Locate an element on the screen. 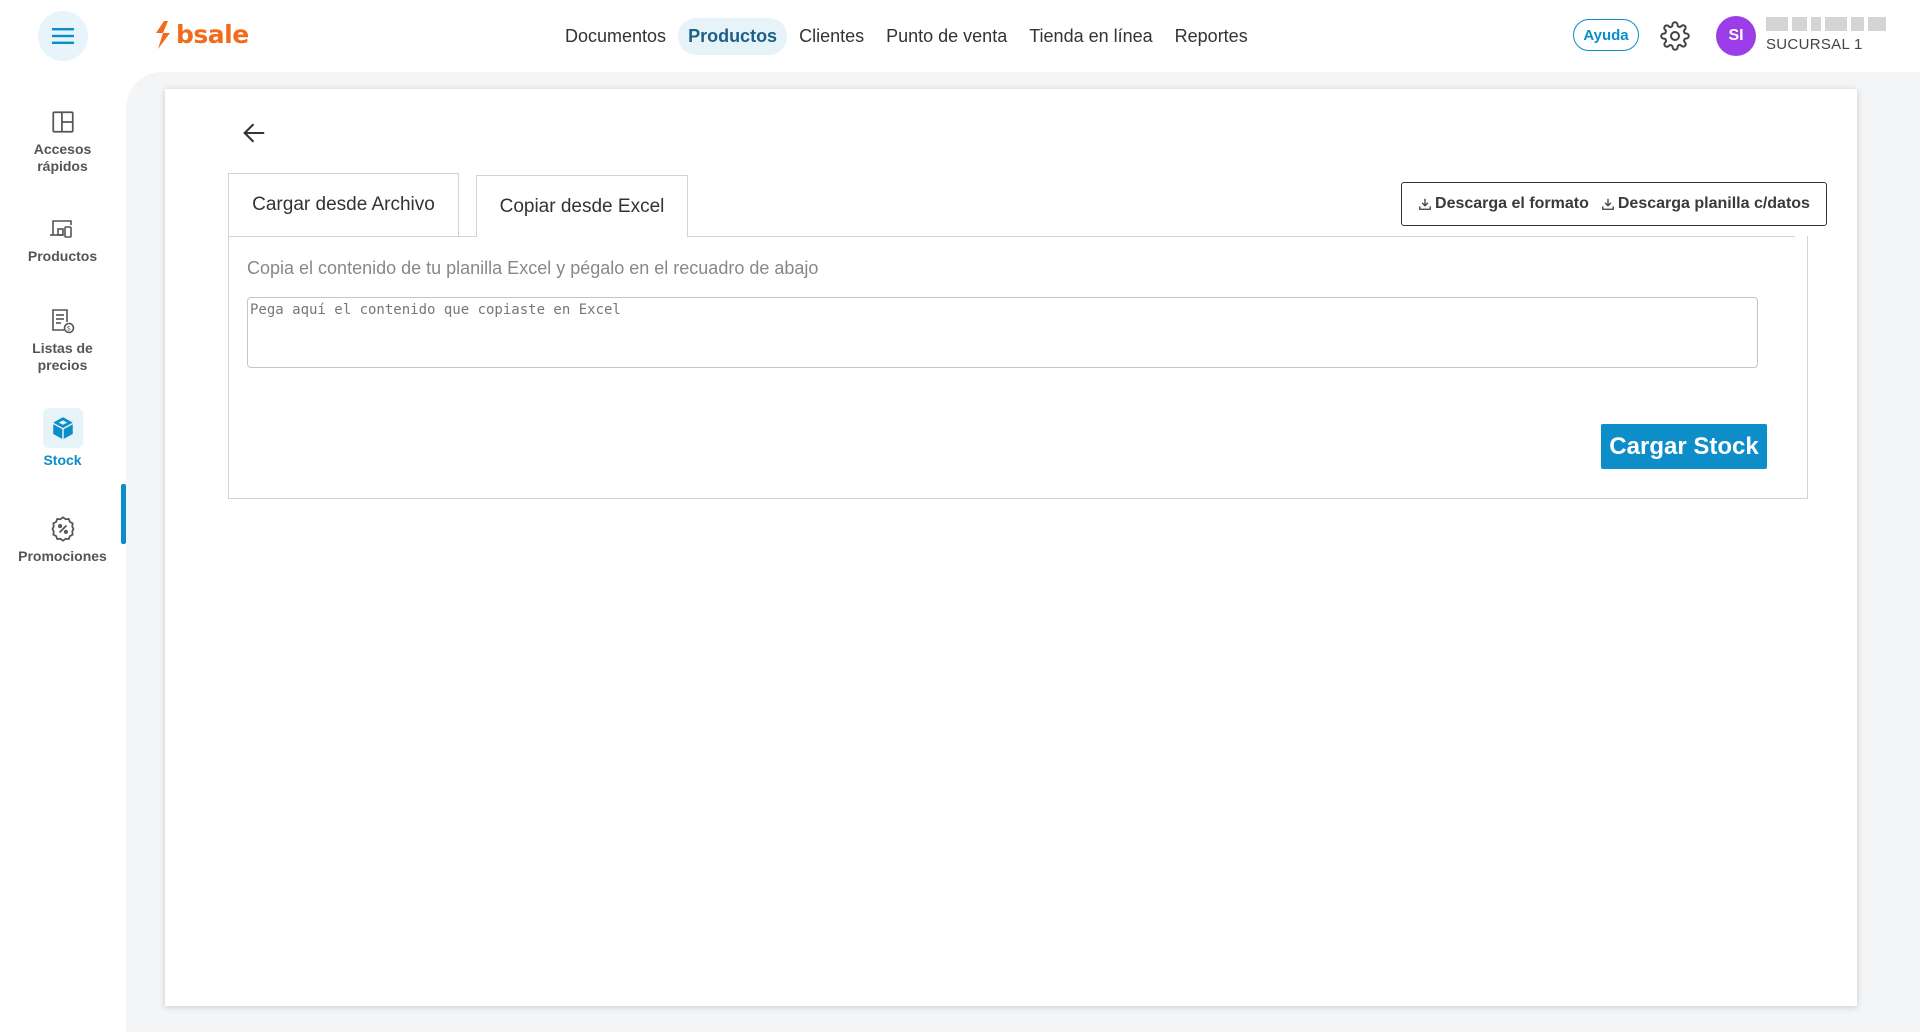 This screenshot has width=1920, height=1032. gear-icon is located at coordinates (1675, 36).